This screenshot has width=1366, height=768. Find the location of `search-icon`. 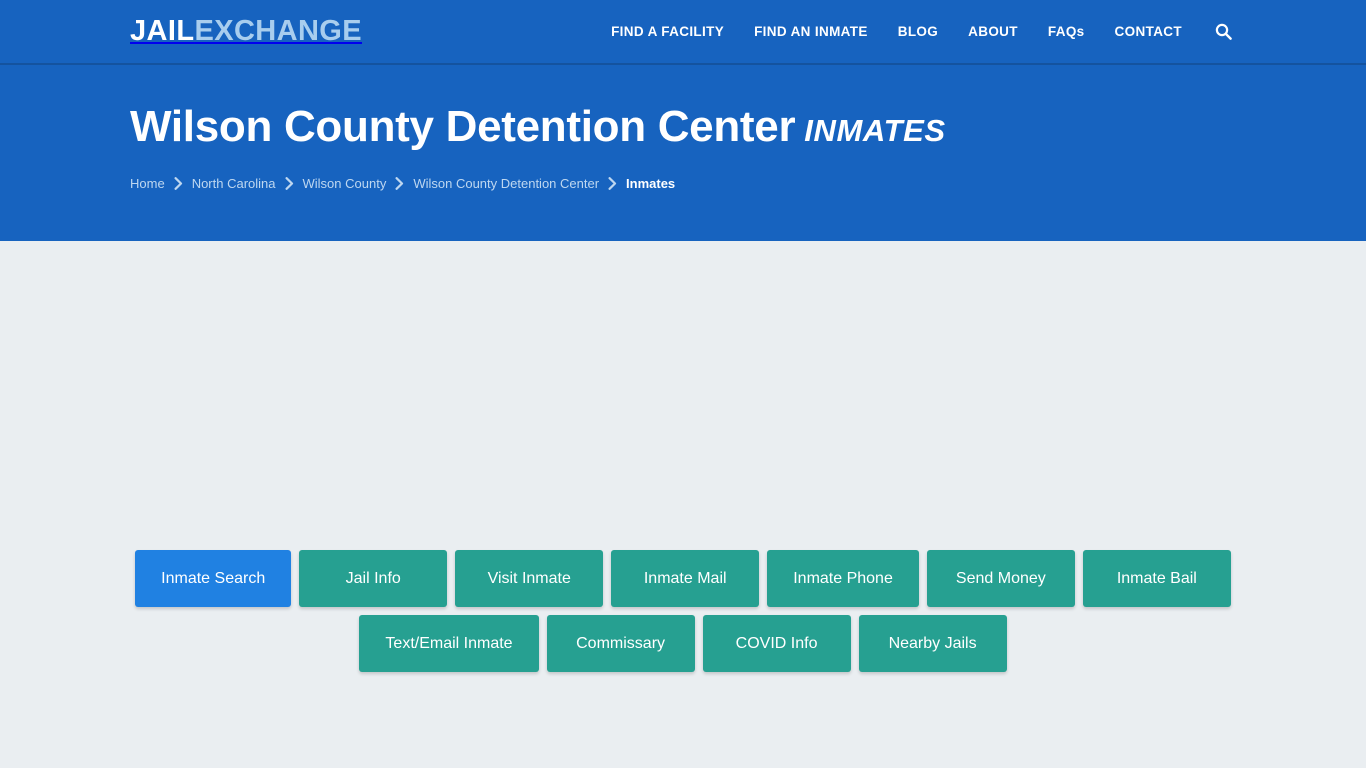

search-icon is located at coordinates (1217, 31).